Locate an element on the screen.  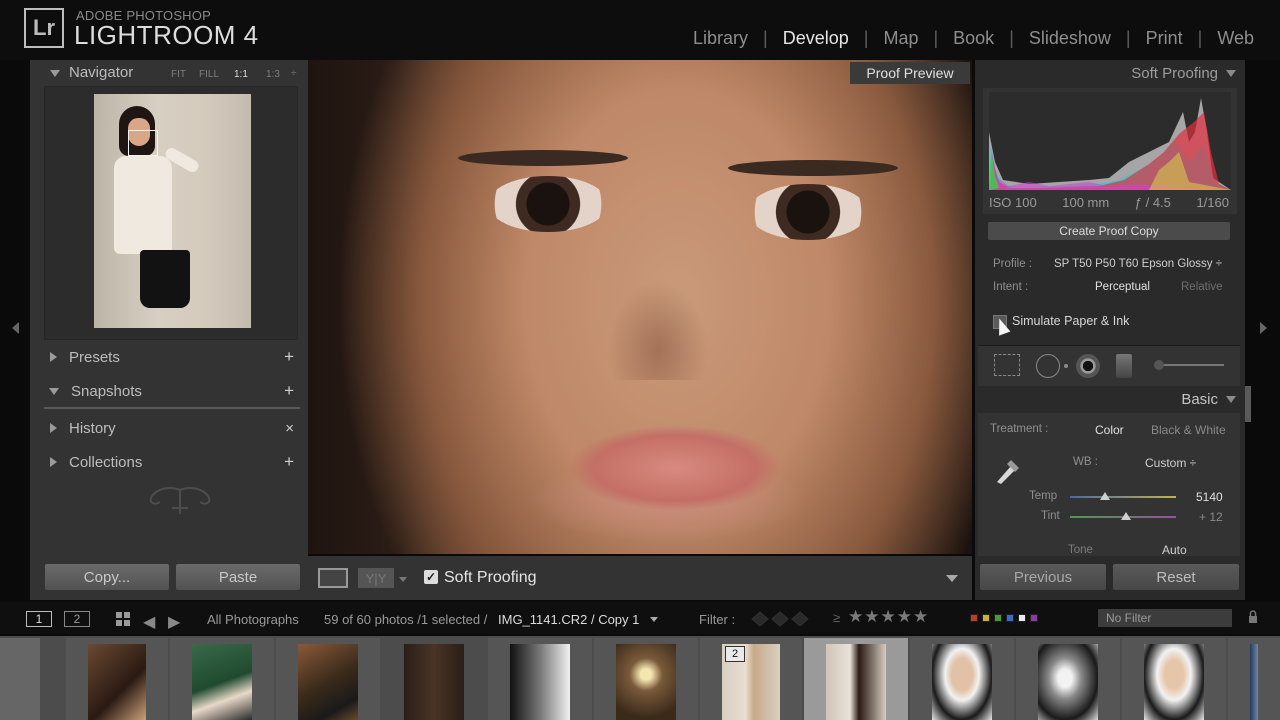
histogram-exif: ISO 100 100 mm ƒ / 4.5 1/160 is located at coordinates (1109, 202).